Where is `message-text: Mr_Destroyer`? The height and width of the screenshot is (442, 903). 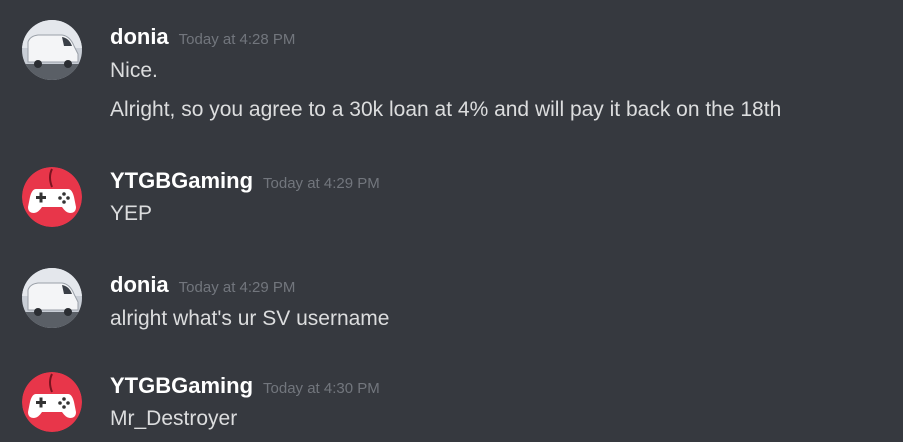
message-text: Mr_Destroyer is located at coordinates (174, 418).